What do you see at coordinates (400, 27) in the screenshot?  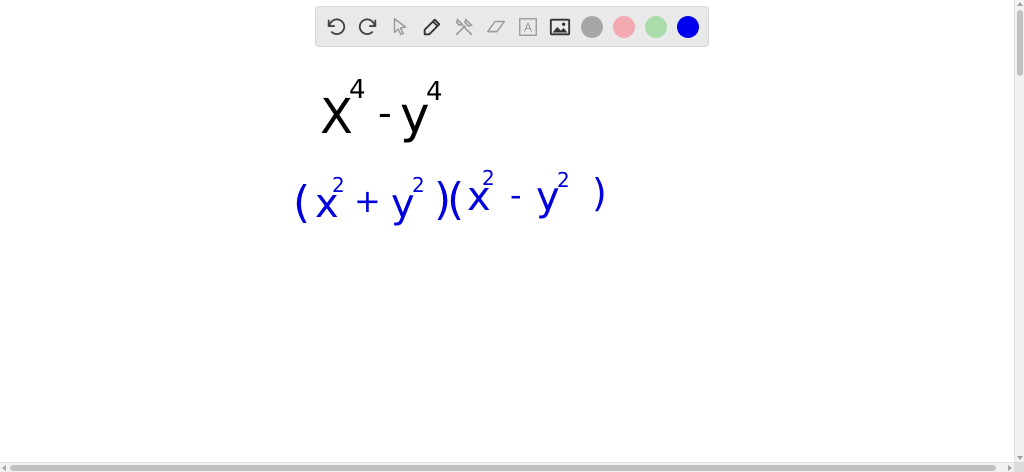 I see `pointer-icon` at bounding box center [400, 27].